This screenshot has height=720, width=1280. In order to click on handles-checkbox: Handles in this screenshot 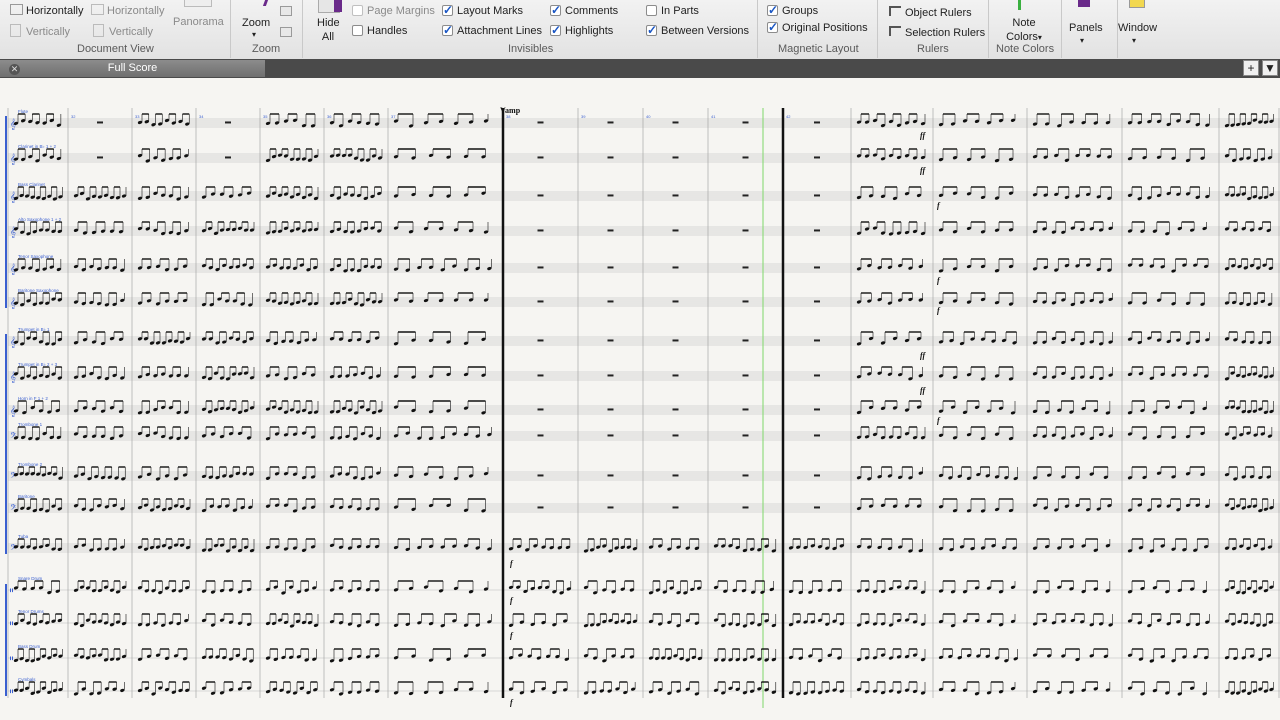, I will do `click(379, 31)`.